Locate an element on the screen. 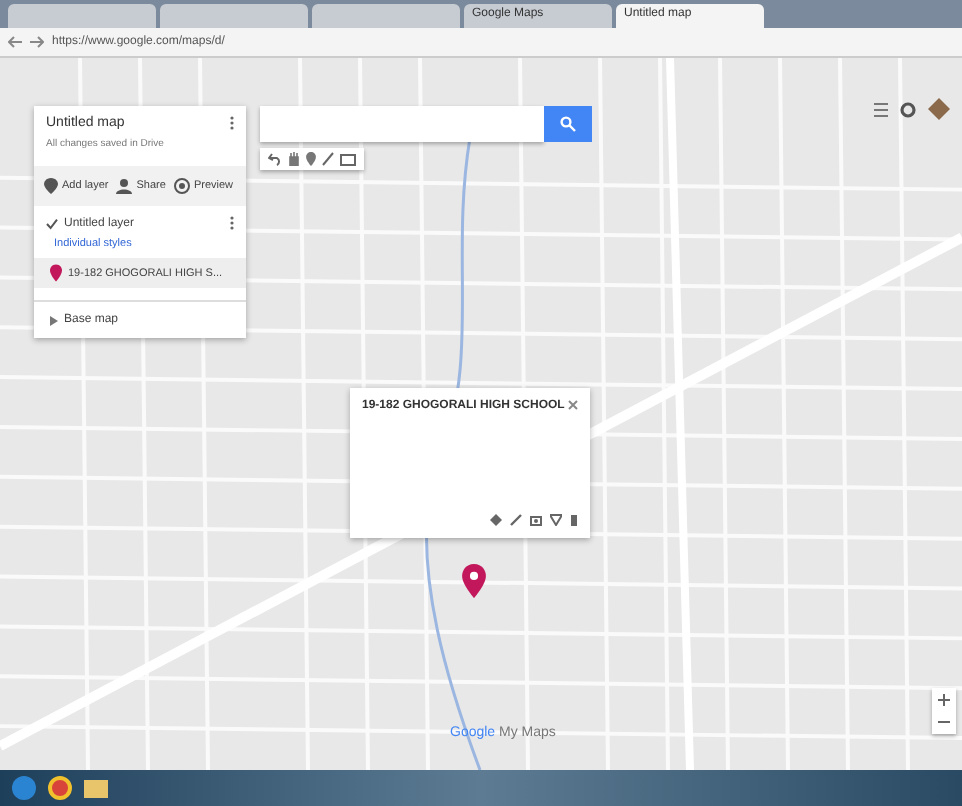 The image size is (962, 806). search-button is located at coordinates (568, 124).